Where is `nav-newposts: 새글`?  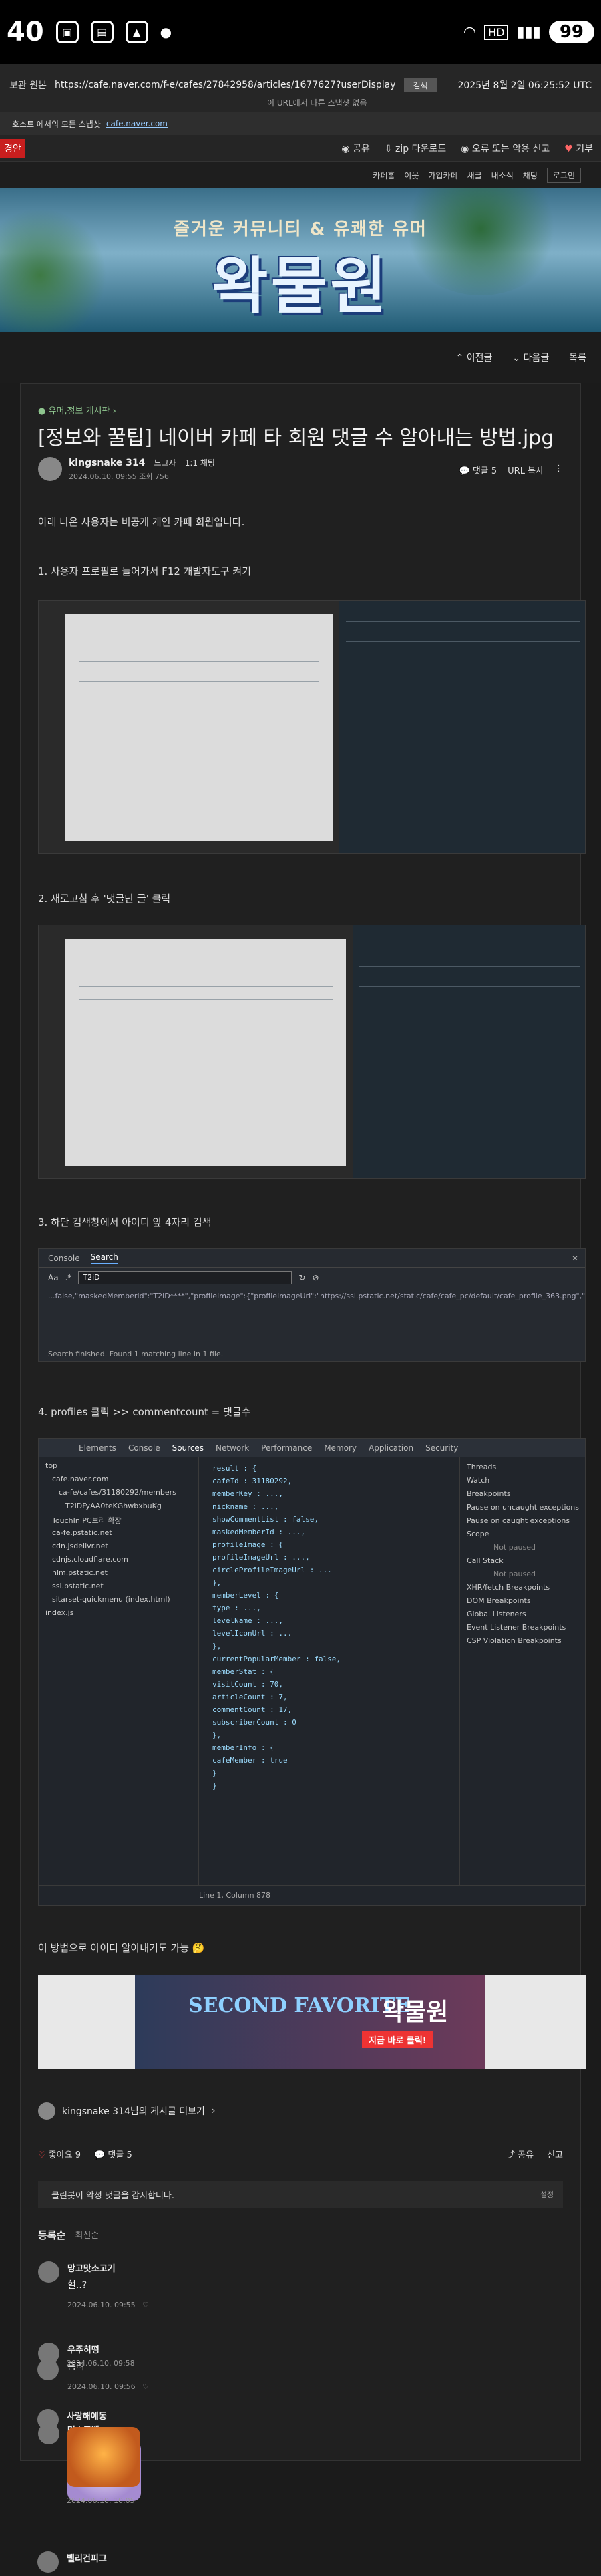 nav-newposts: 새글 is located at coordinates (474, 175).